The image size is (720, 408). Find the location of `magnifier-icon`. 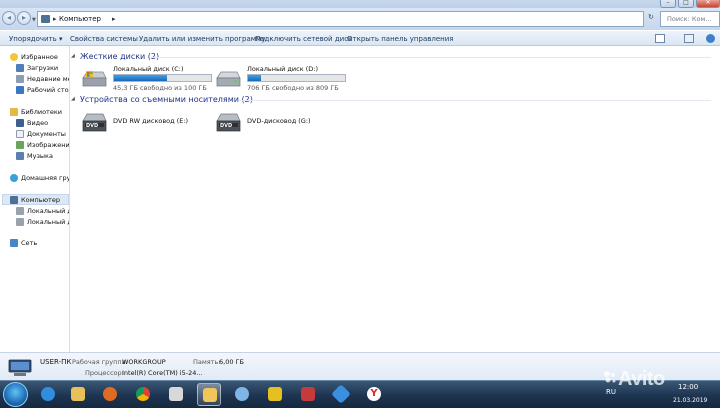

magnifier-icon is located at coordinates (242, 394).